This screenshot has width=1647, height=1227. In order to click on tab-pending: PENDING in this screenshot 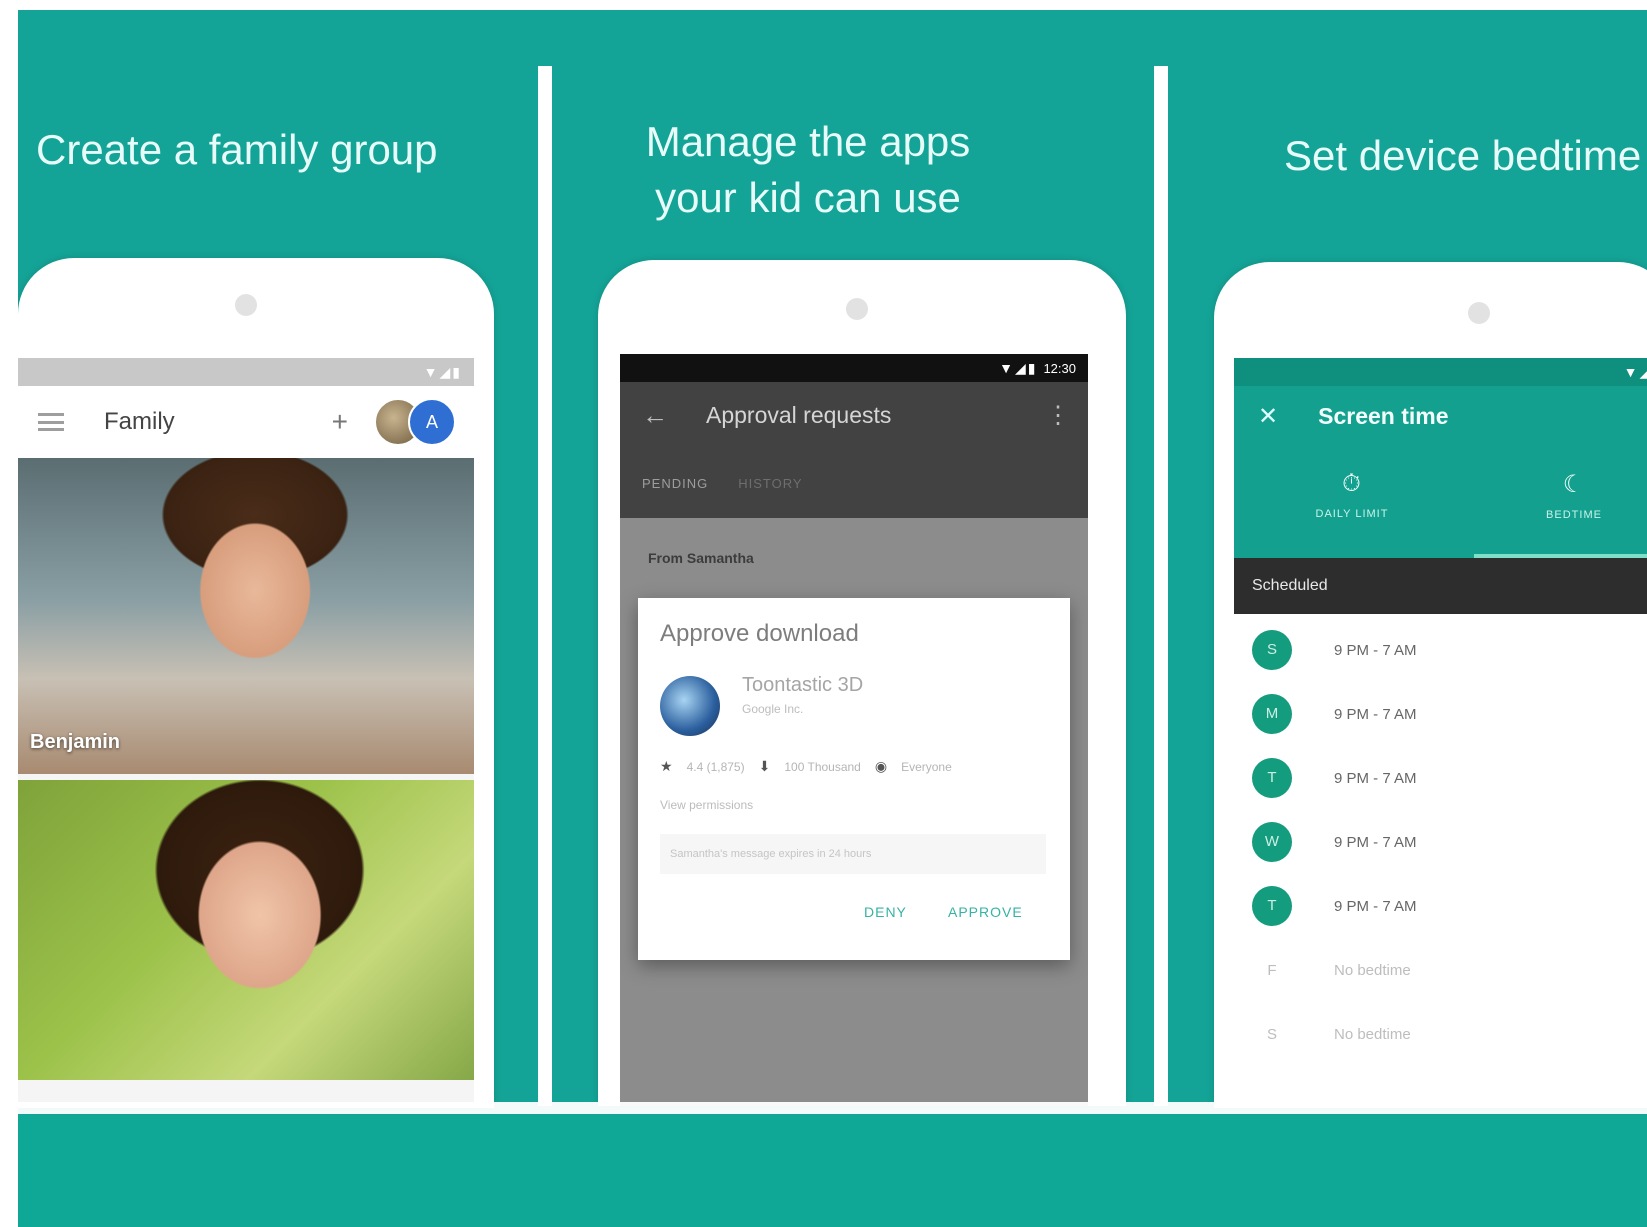, I will do `click(675, 483)`.